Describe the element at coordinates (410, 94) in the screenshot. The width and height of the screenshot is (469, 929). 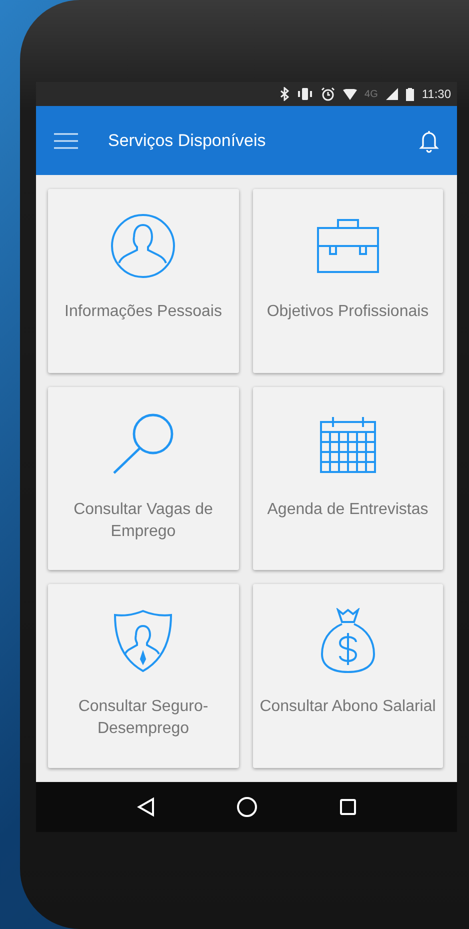
I see `battery-icon` at that location.